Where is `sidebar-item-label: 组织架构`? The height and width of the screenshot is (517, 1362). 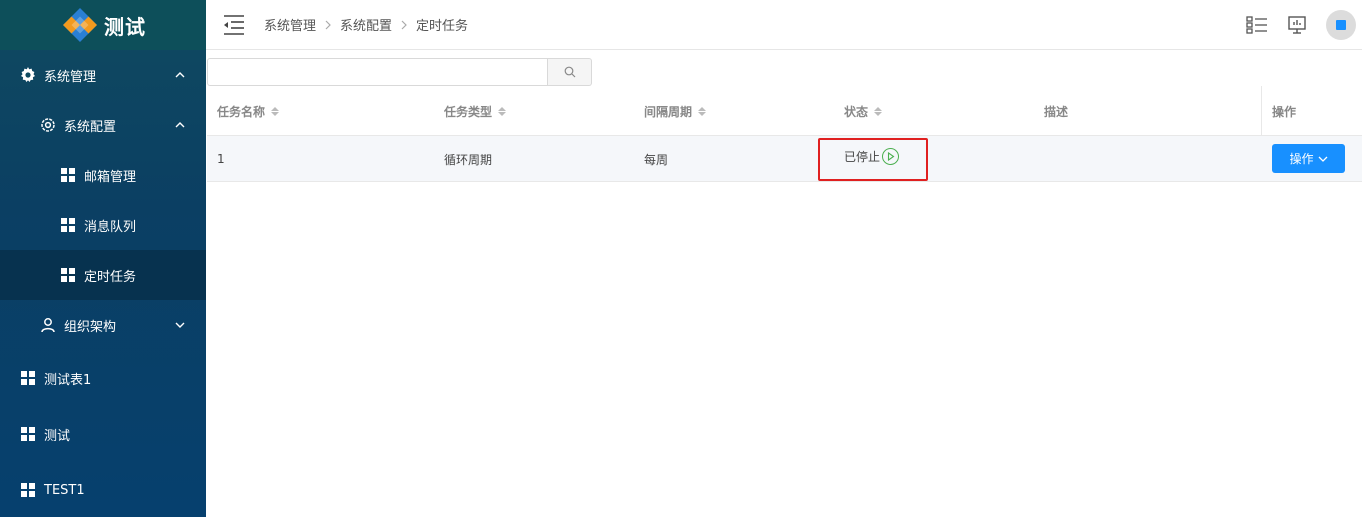
sidebar-item-label: 组织架构 is located at coordinates (90, 327).